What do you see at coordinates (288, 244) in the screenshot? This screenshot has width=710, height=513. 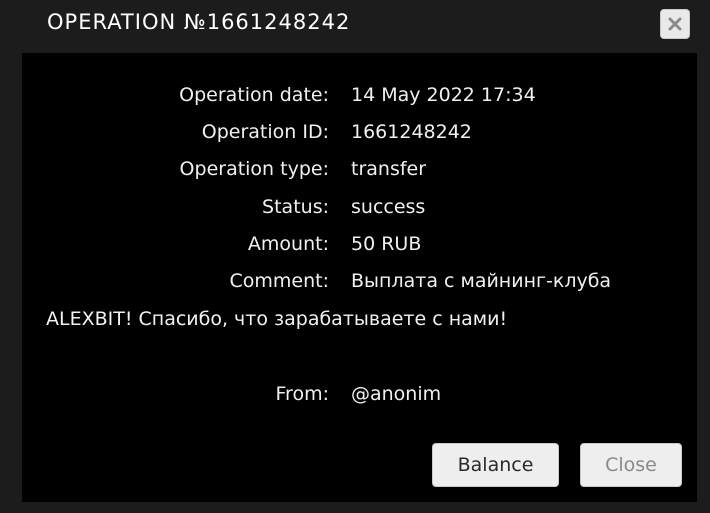 I see `amount-label: Amount:` at bounding box center [288, 244].